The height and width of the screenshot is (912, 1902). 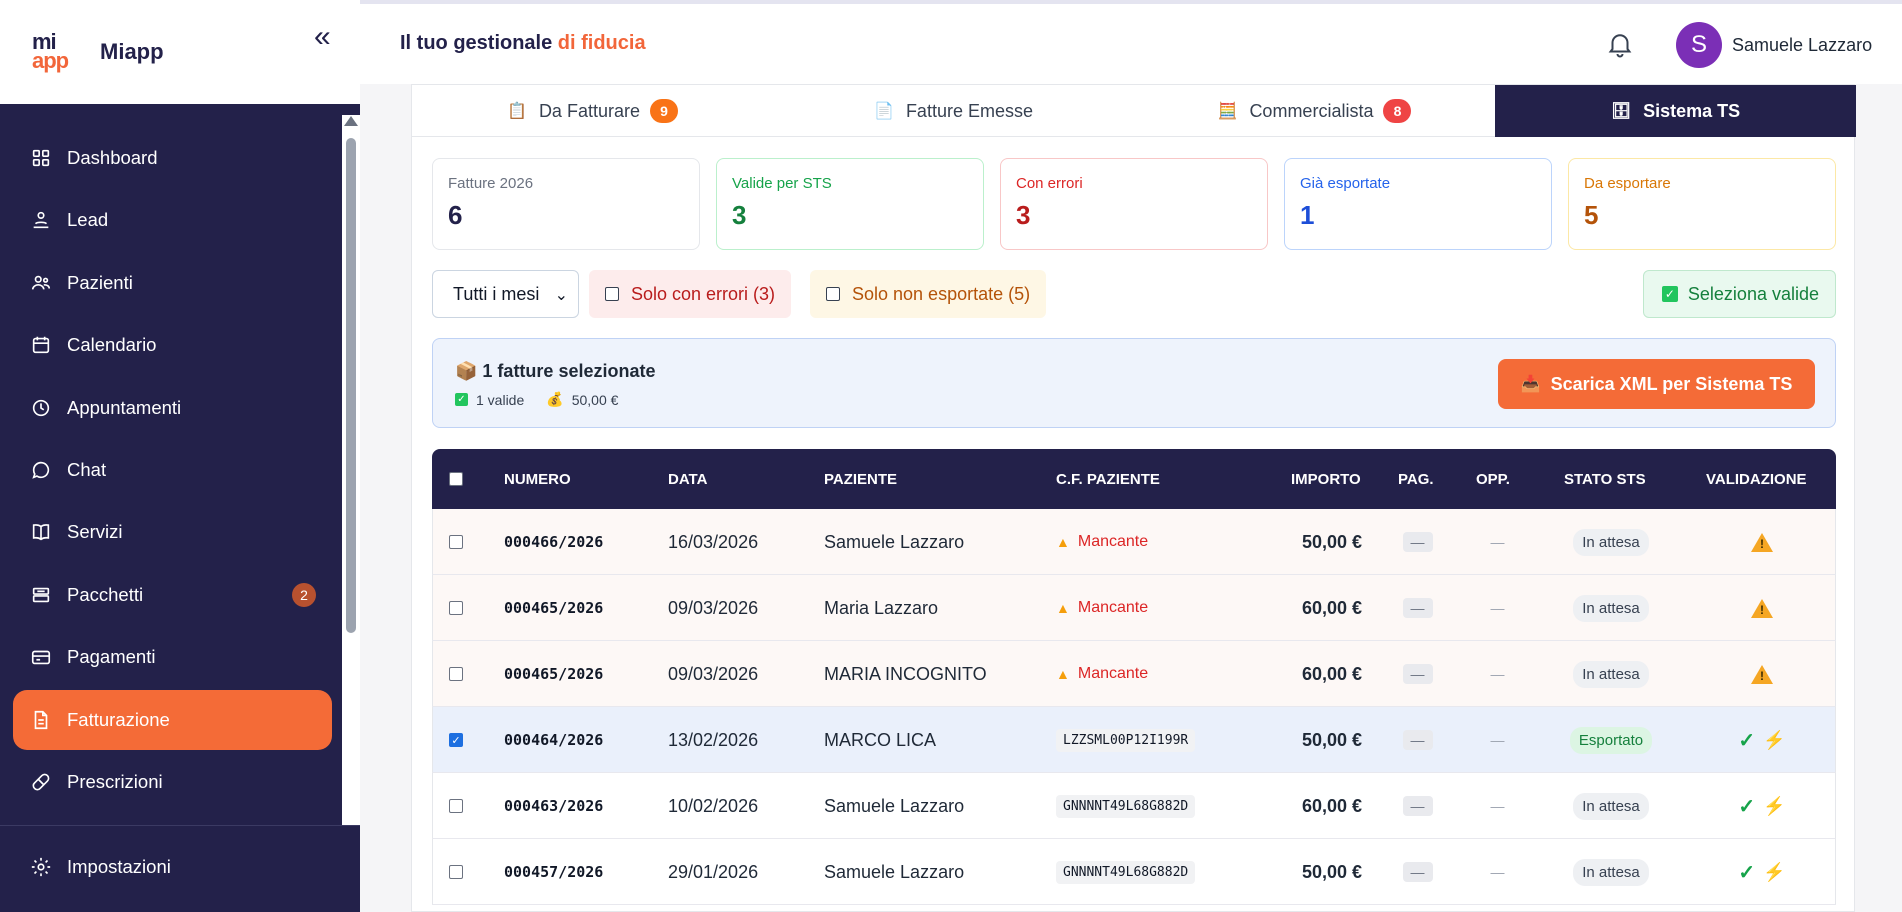 I want to click on tab-icon: 📄, so click(x=884, y=111).